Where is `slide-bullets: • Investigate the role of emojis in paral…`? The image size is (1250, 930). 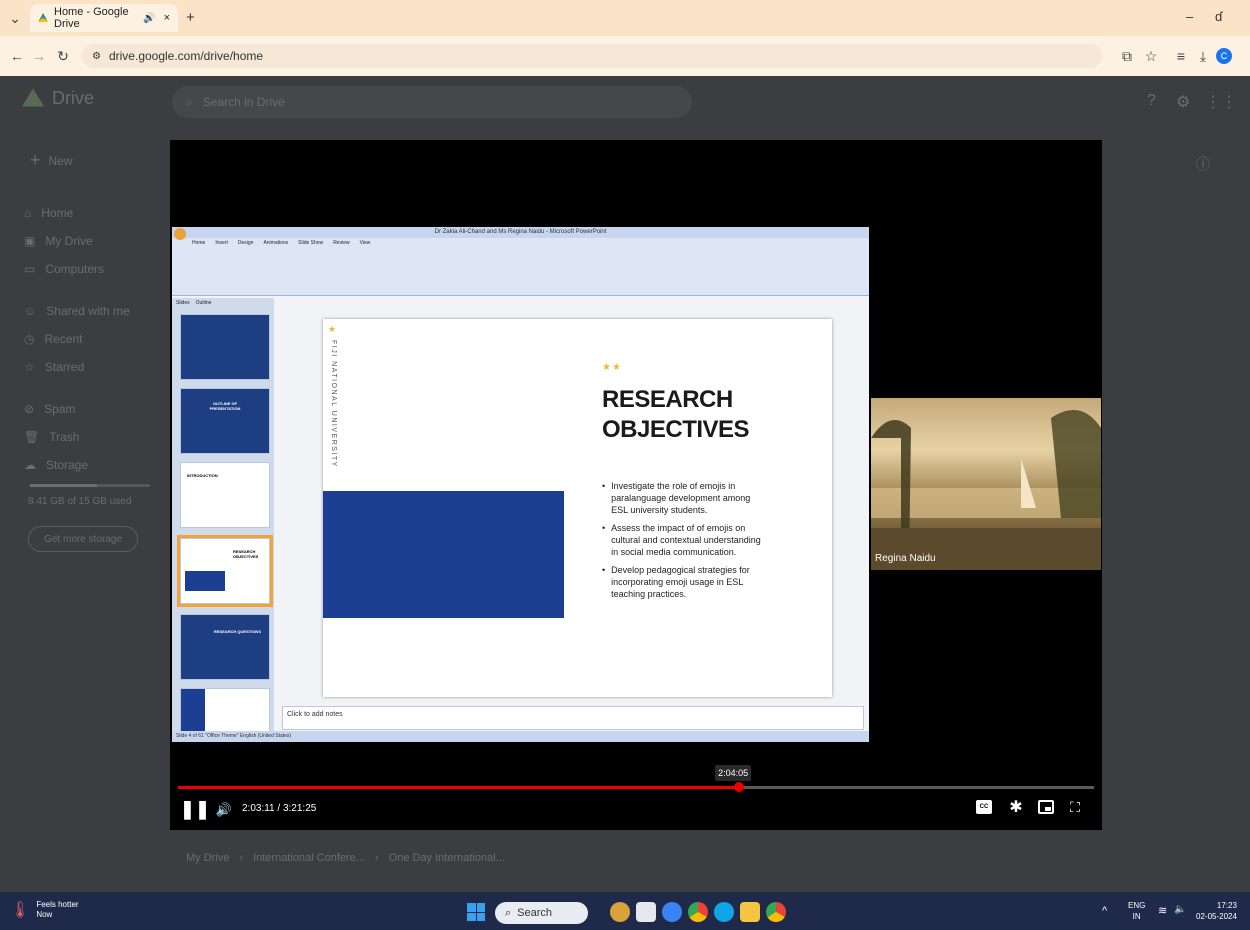
slide-bullets: • Investigate the role of emojis in paral… is located at coordinates (682, 543).